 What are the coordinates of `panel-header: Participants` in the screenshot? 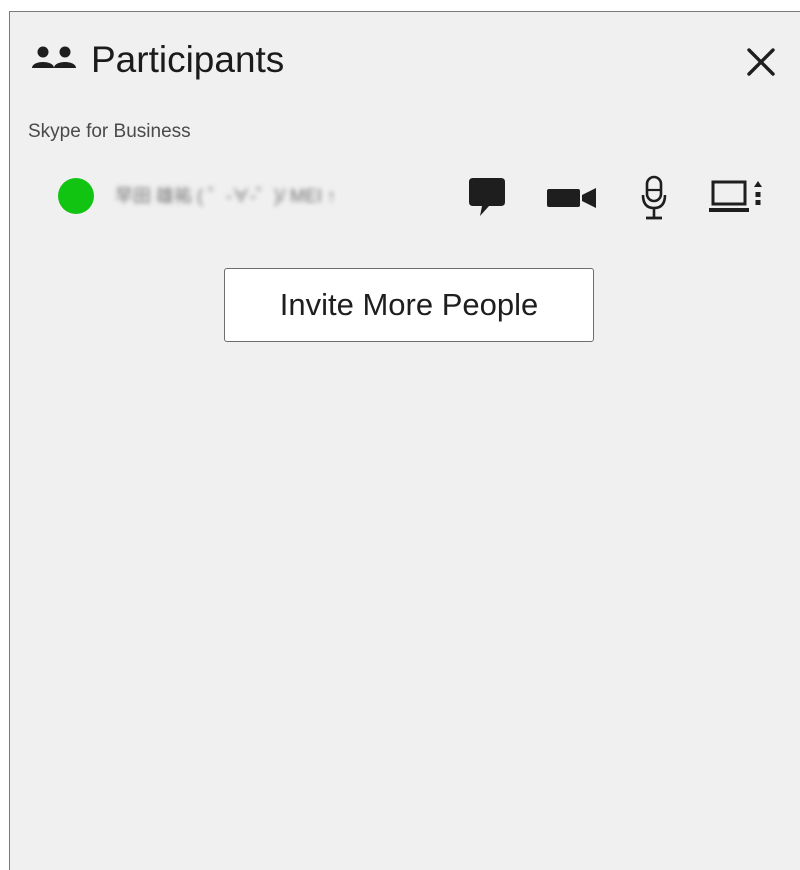 It's located at (405, 60).